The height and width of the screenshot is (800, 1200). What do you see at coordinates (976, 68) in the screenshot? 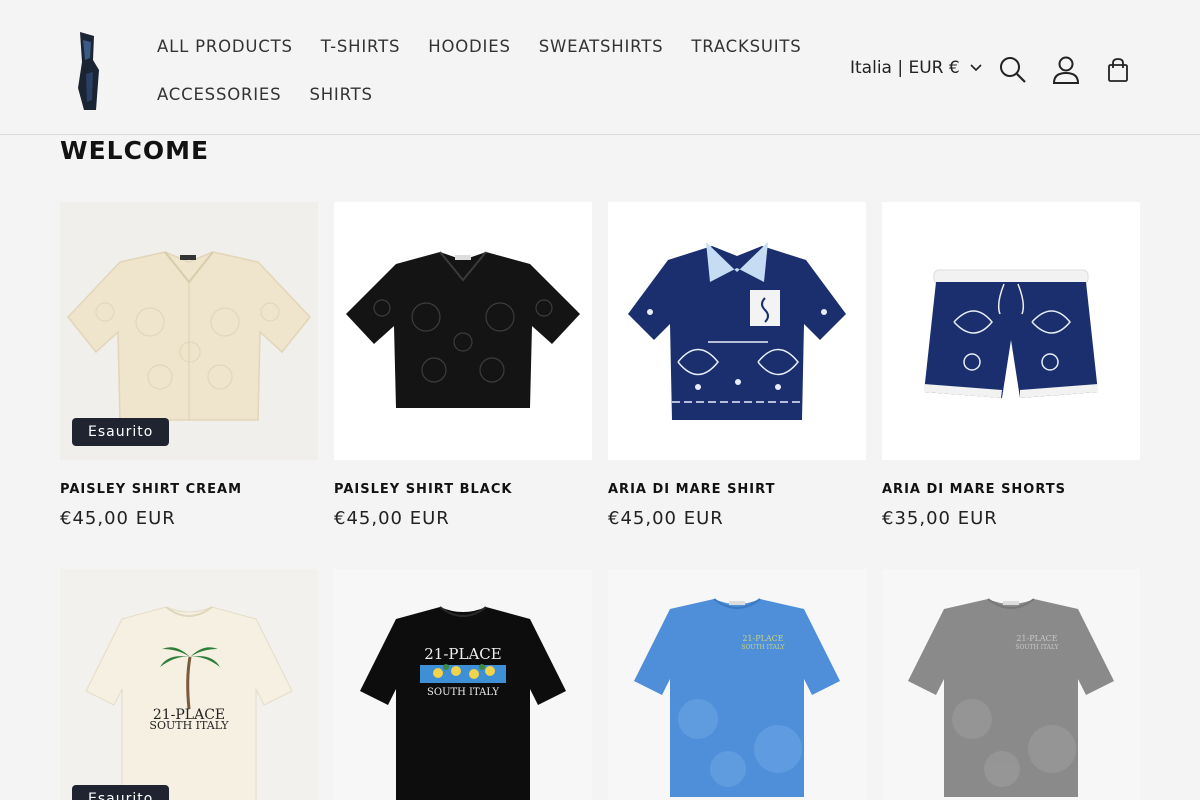
I see `chevron-down-icon` at bounding box center [976, 68].